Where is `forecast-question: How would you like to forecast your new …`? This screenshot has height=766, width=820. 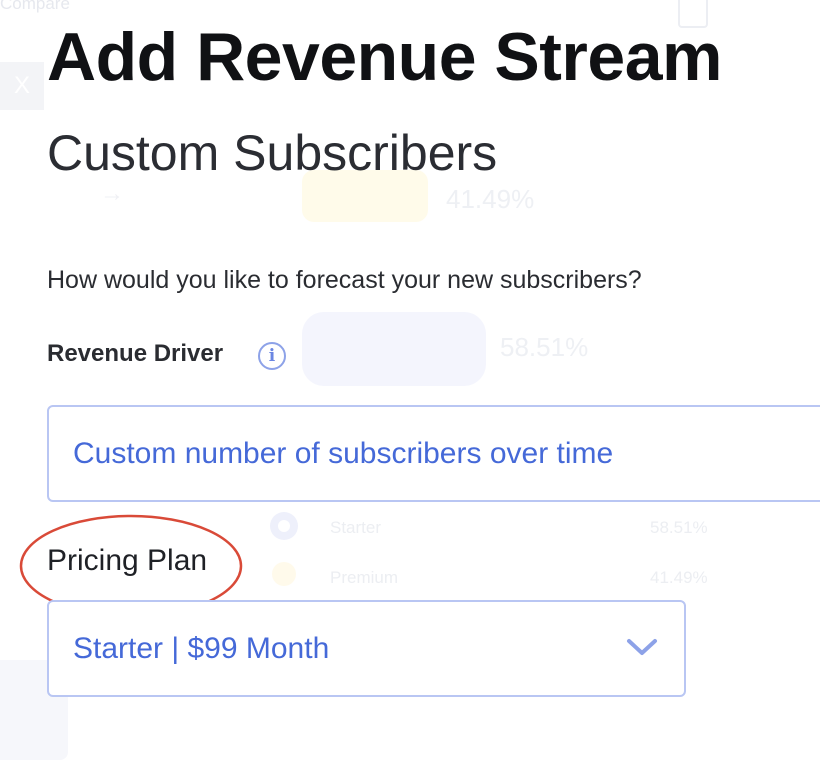
forecast-question: How would you like to forecast your new … is located at coordinates (344, 280).